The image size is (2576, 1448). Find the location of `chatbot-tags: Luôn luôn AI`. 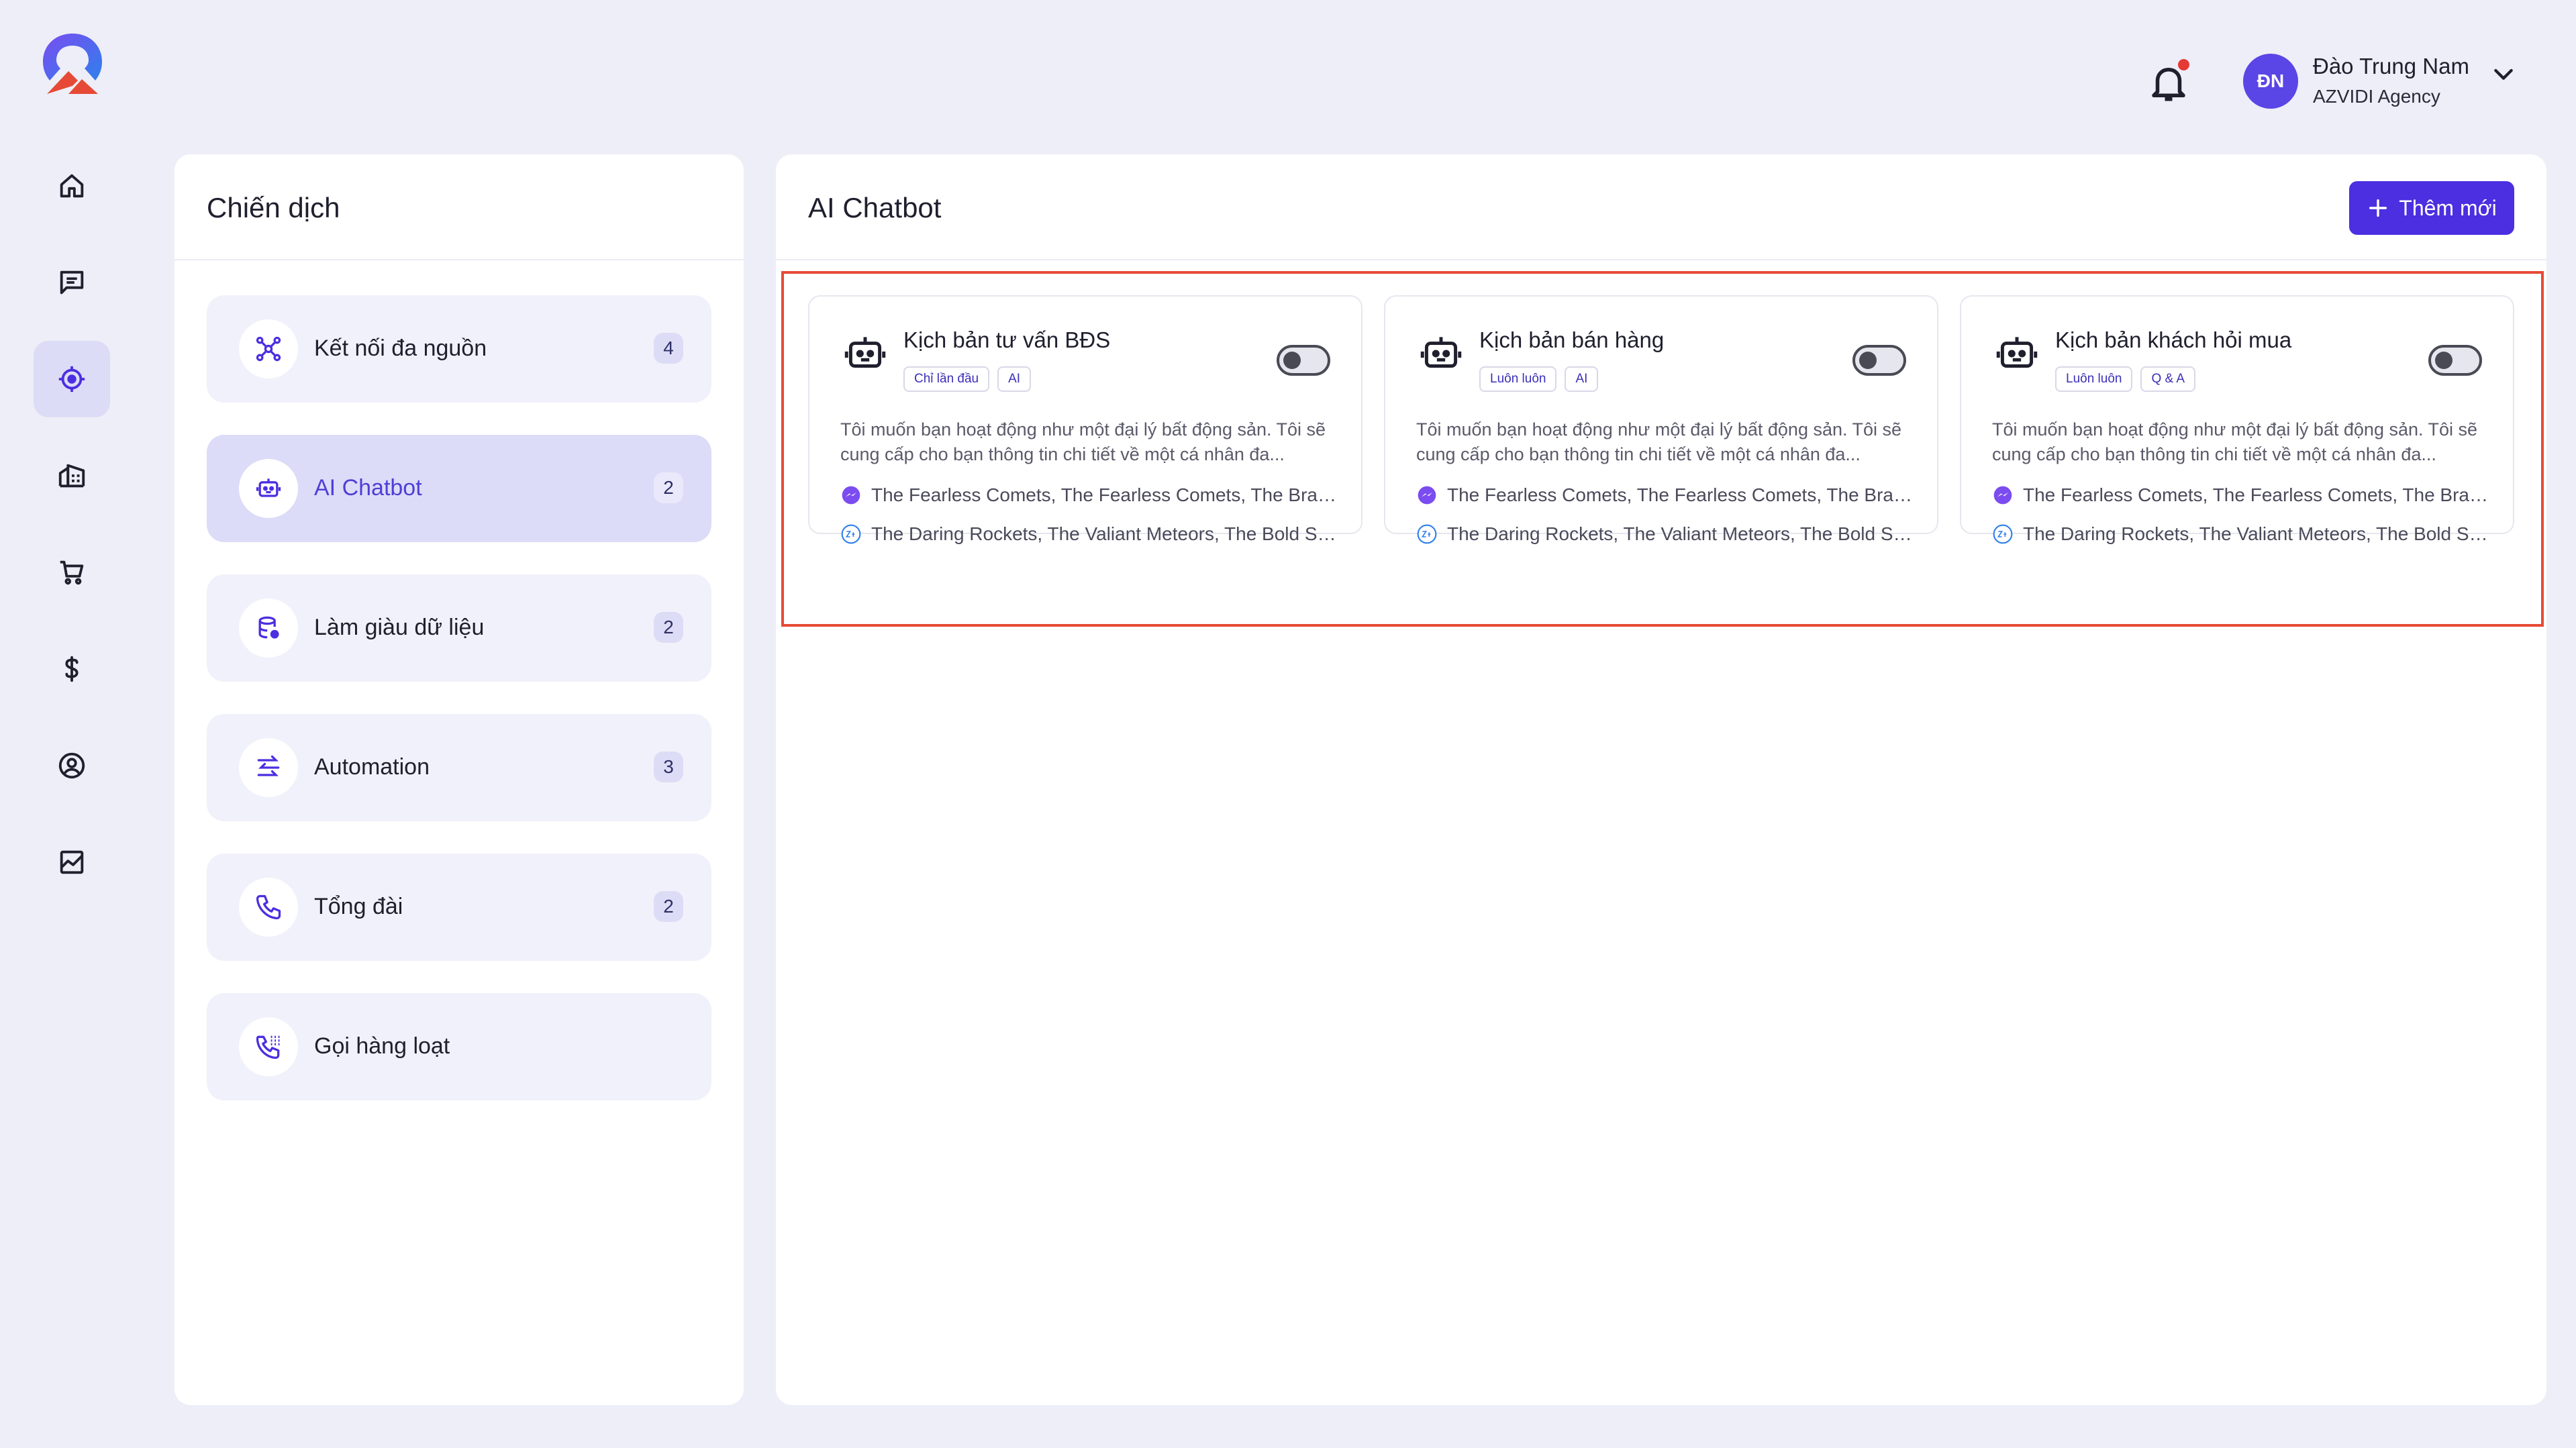

chatbot-tags: Luôn luôn AI is located at coordinates (1539, 379).